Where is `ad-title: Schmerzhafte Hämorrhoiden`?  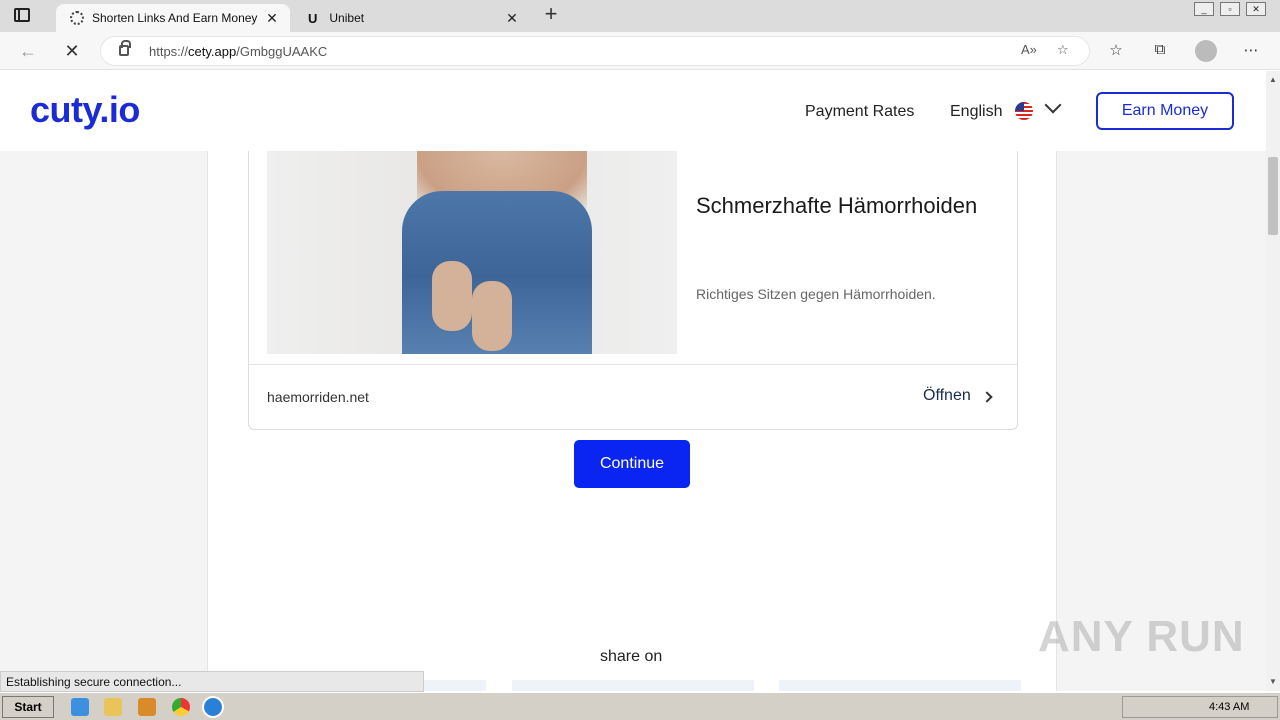 ad-title: Schmerzhafte Hämorrhoiden is located at coordinates (846, 206).